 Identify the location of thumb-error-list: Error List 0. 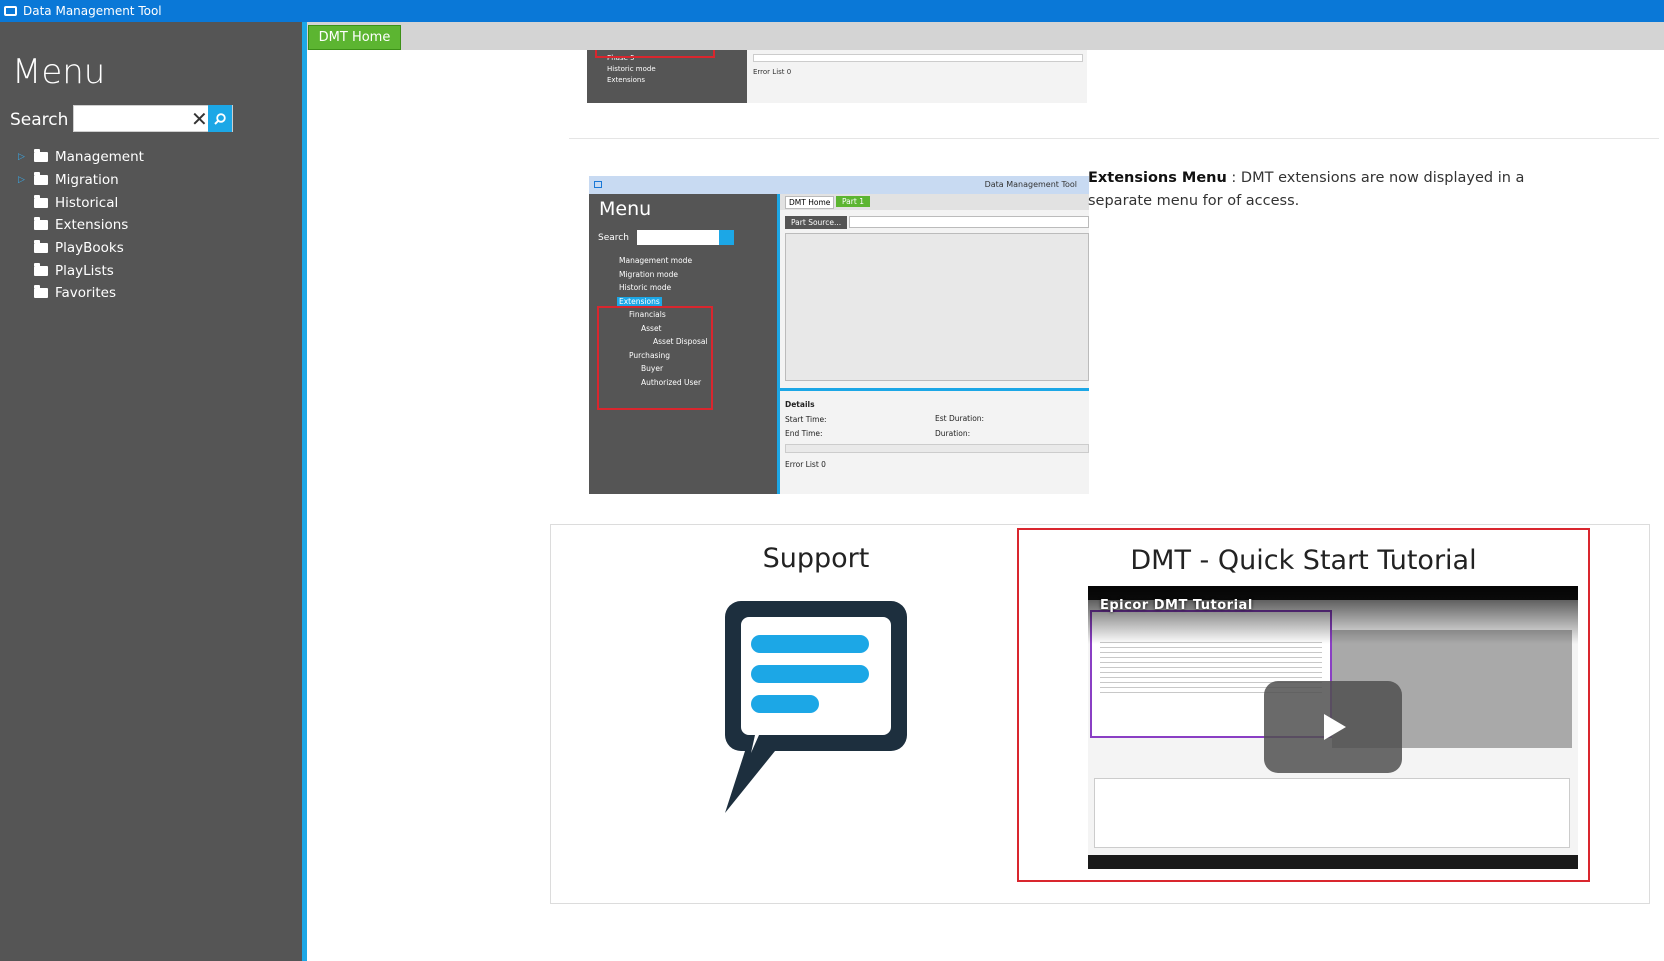
(772, 72).